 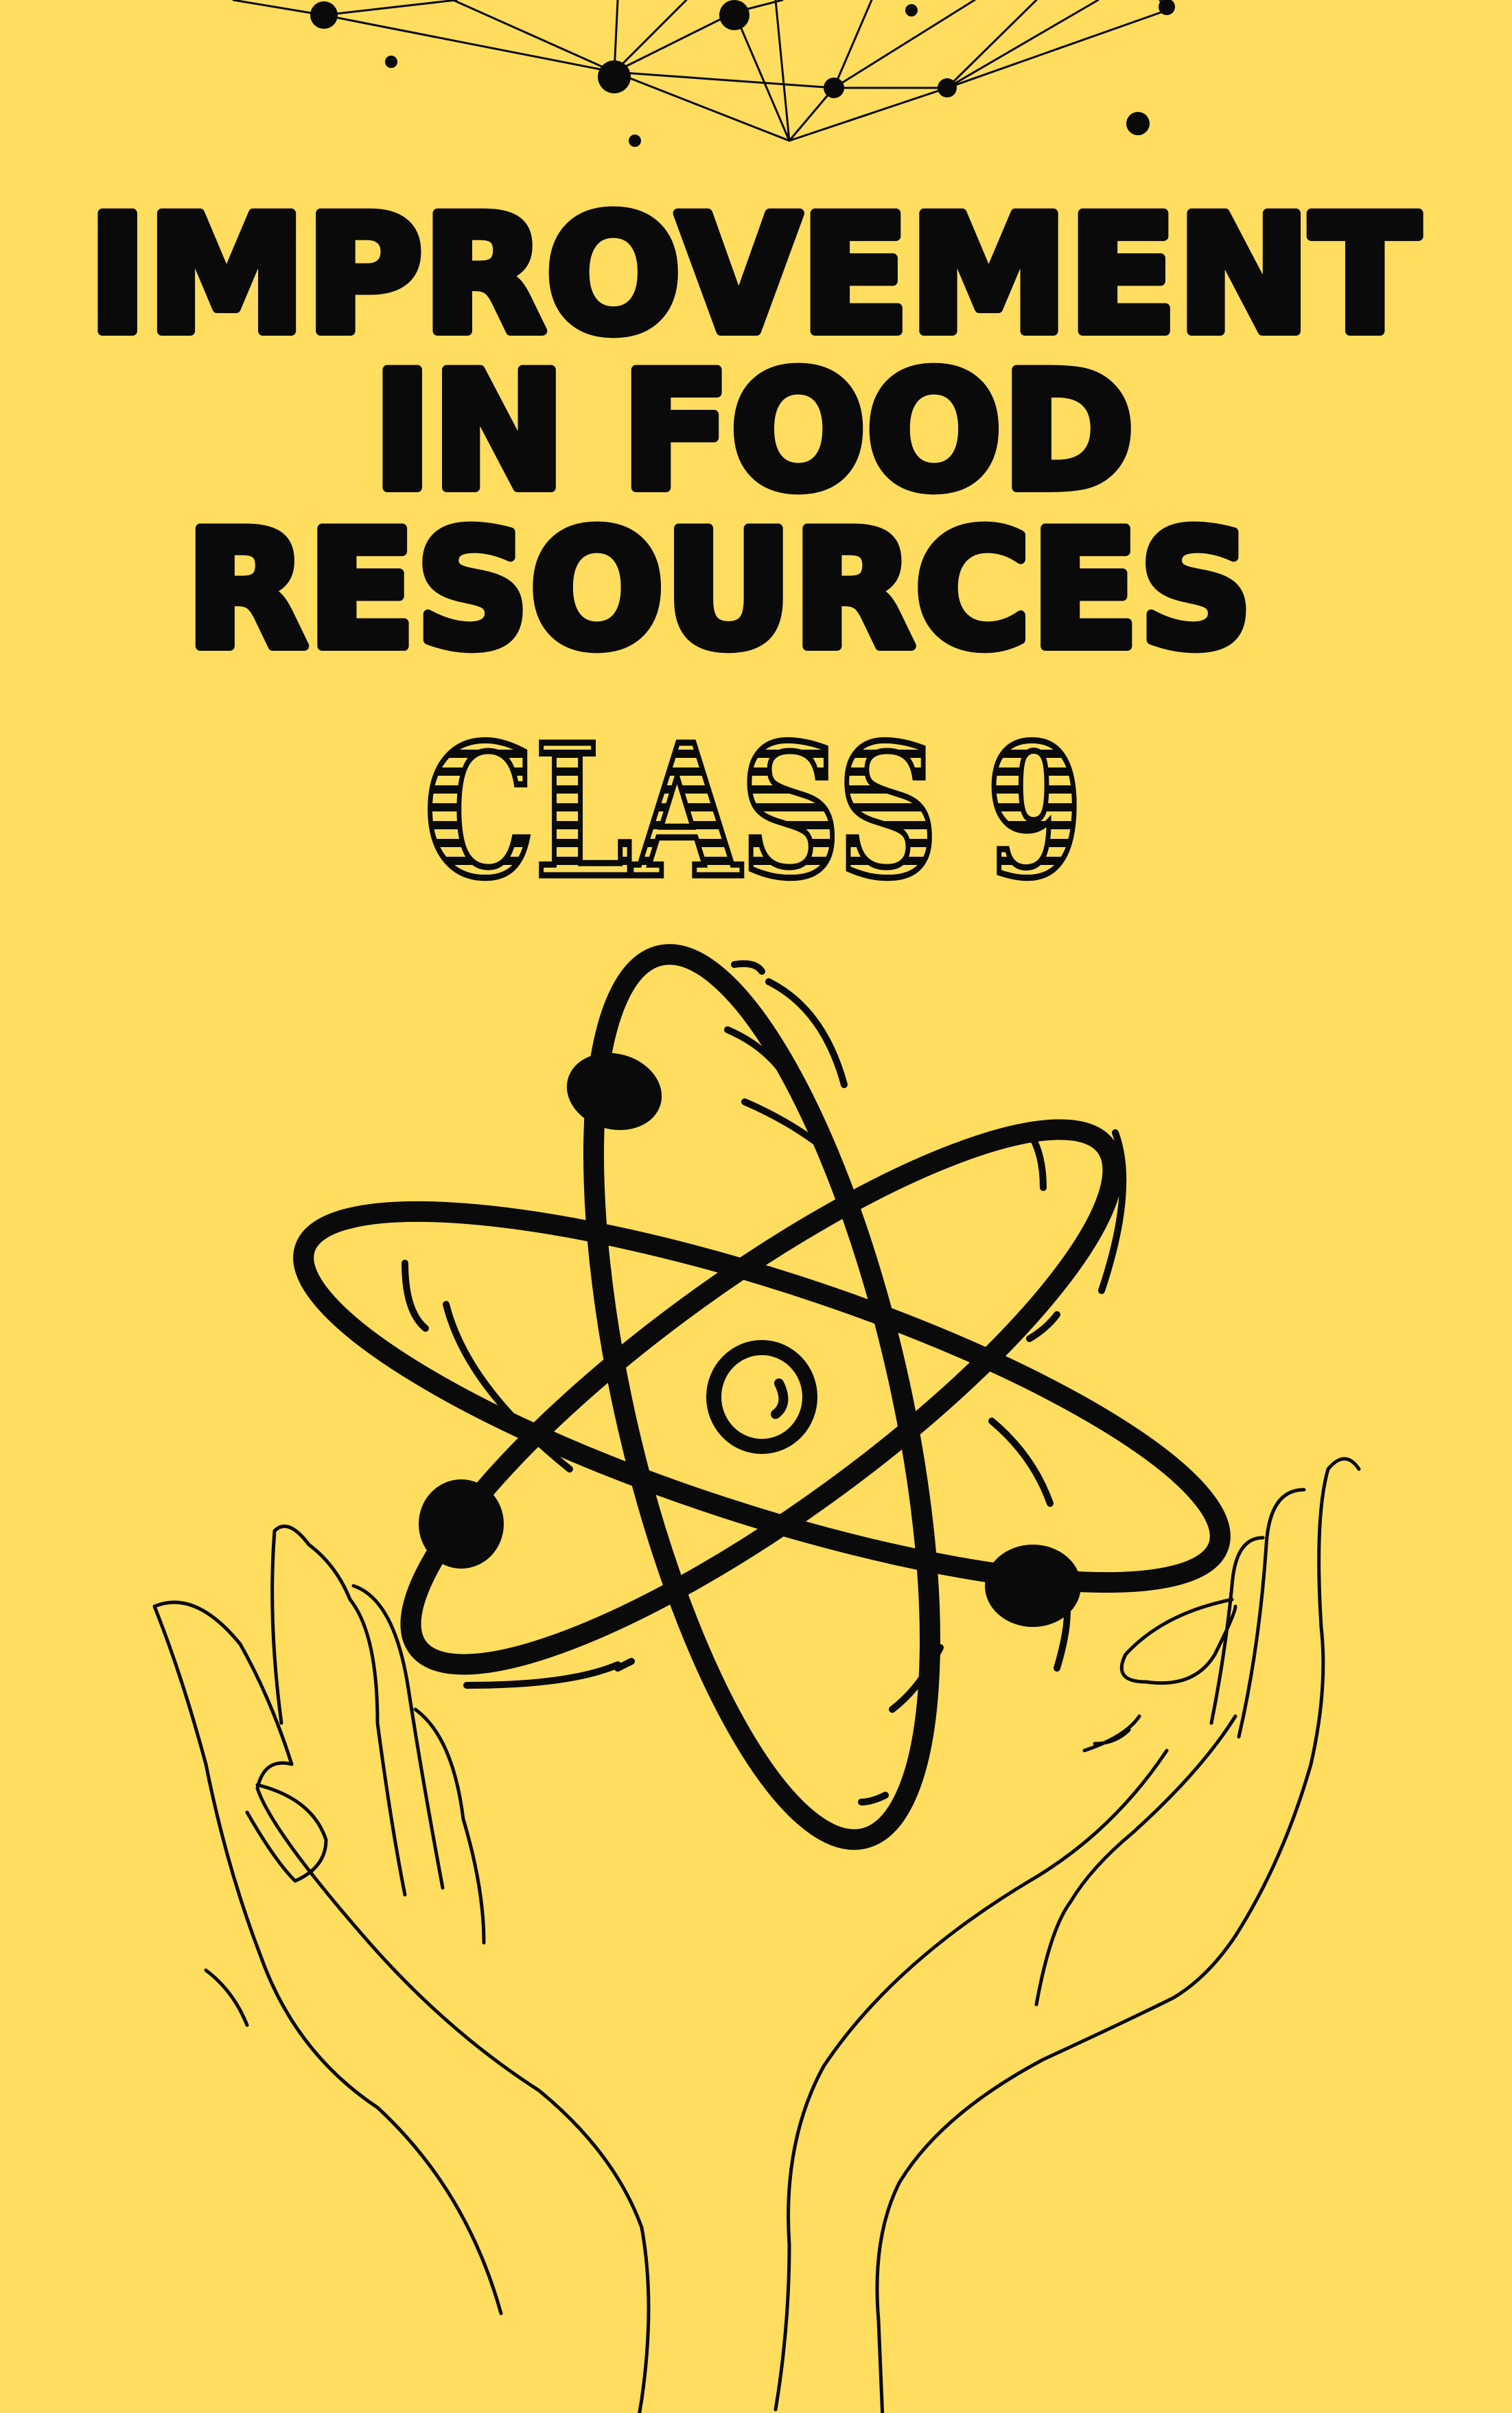 I want to click on title-line-3: RESOURCES, so click(x=720, y=590).